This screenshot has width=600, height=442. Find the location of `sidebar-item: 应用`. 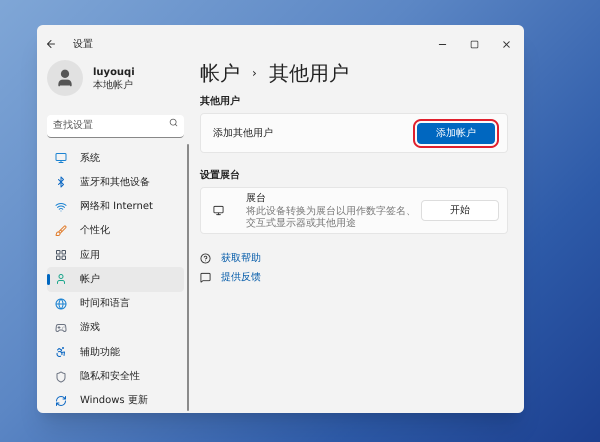

sidebar-item: 应用 is located at coordinates (115, 255).